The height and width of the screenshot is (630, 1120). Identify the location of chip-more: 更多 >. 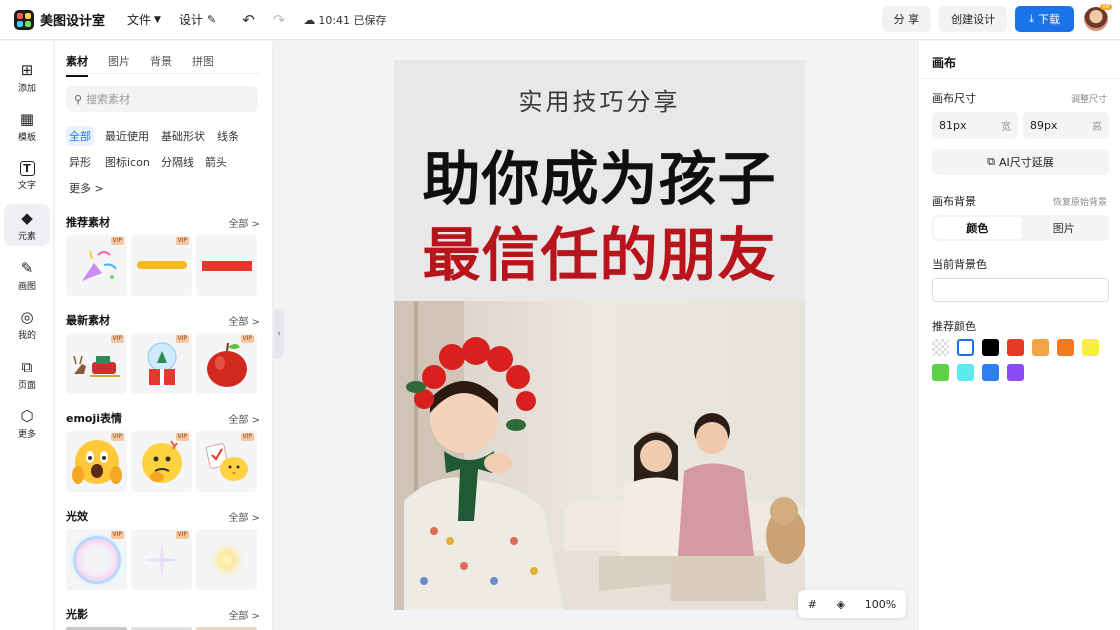
(86, 188).